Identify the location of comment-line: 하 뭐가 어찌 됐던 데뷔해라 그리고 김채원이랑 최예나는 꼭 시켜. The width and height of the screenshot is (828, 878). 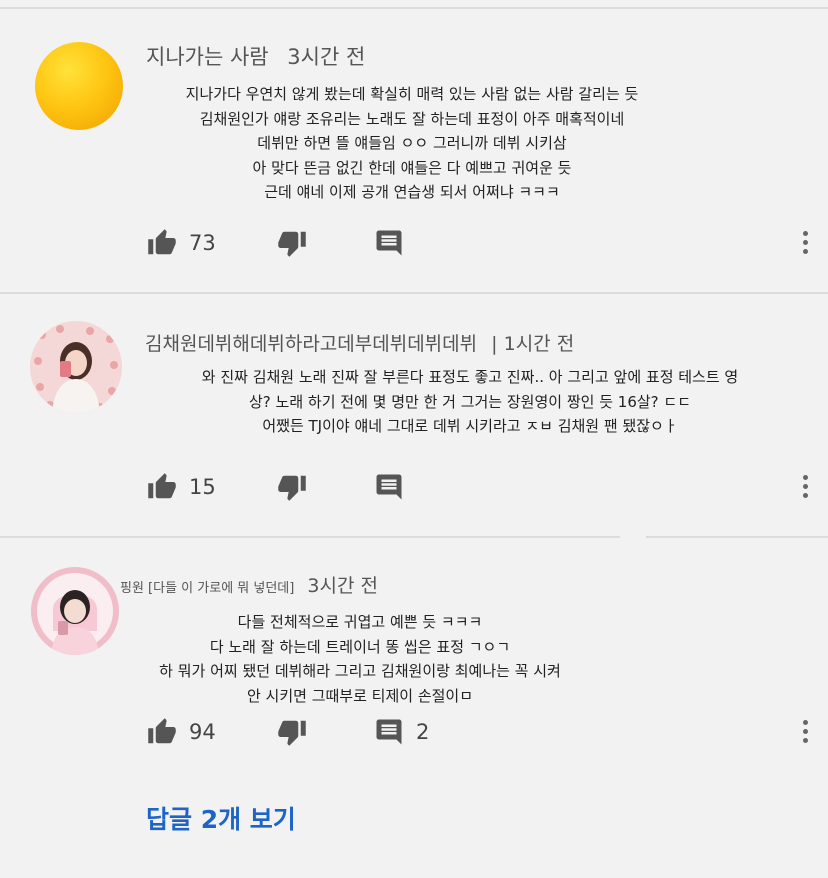
(360, 671).